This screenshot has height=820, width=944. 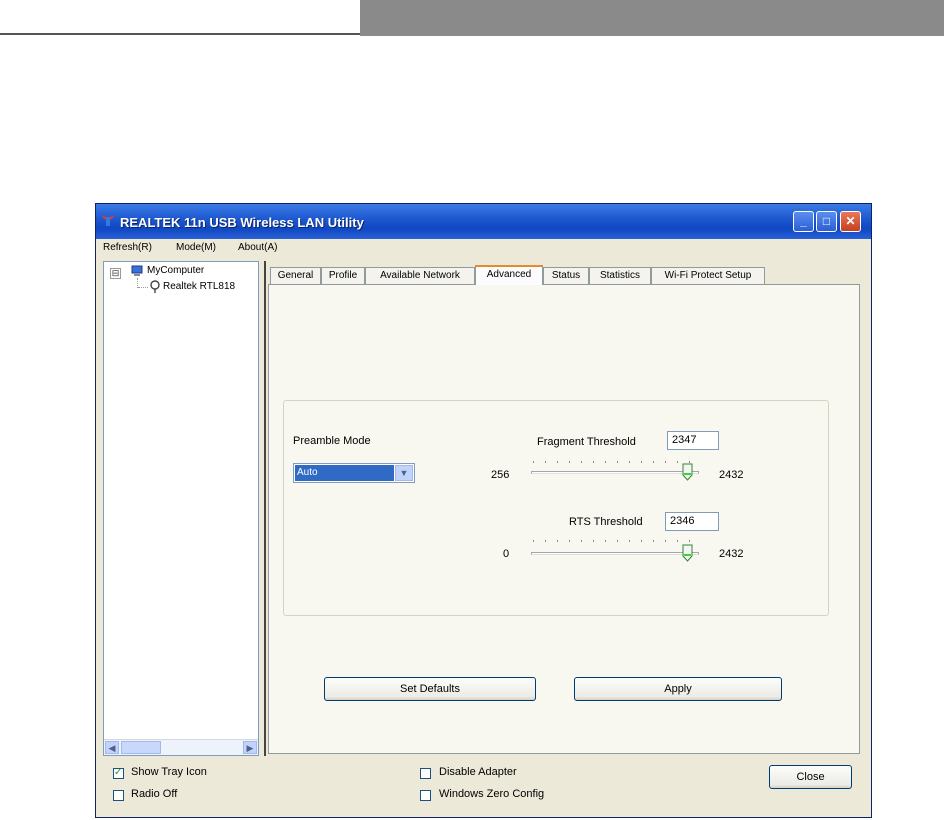 What do you see at coordinates (295, 275) in the screenshot?
I see `tab-general: General` at bounding box center [295, 275].